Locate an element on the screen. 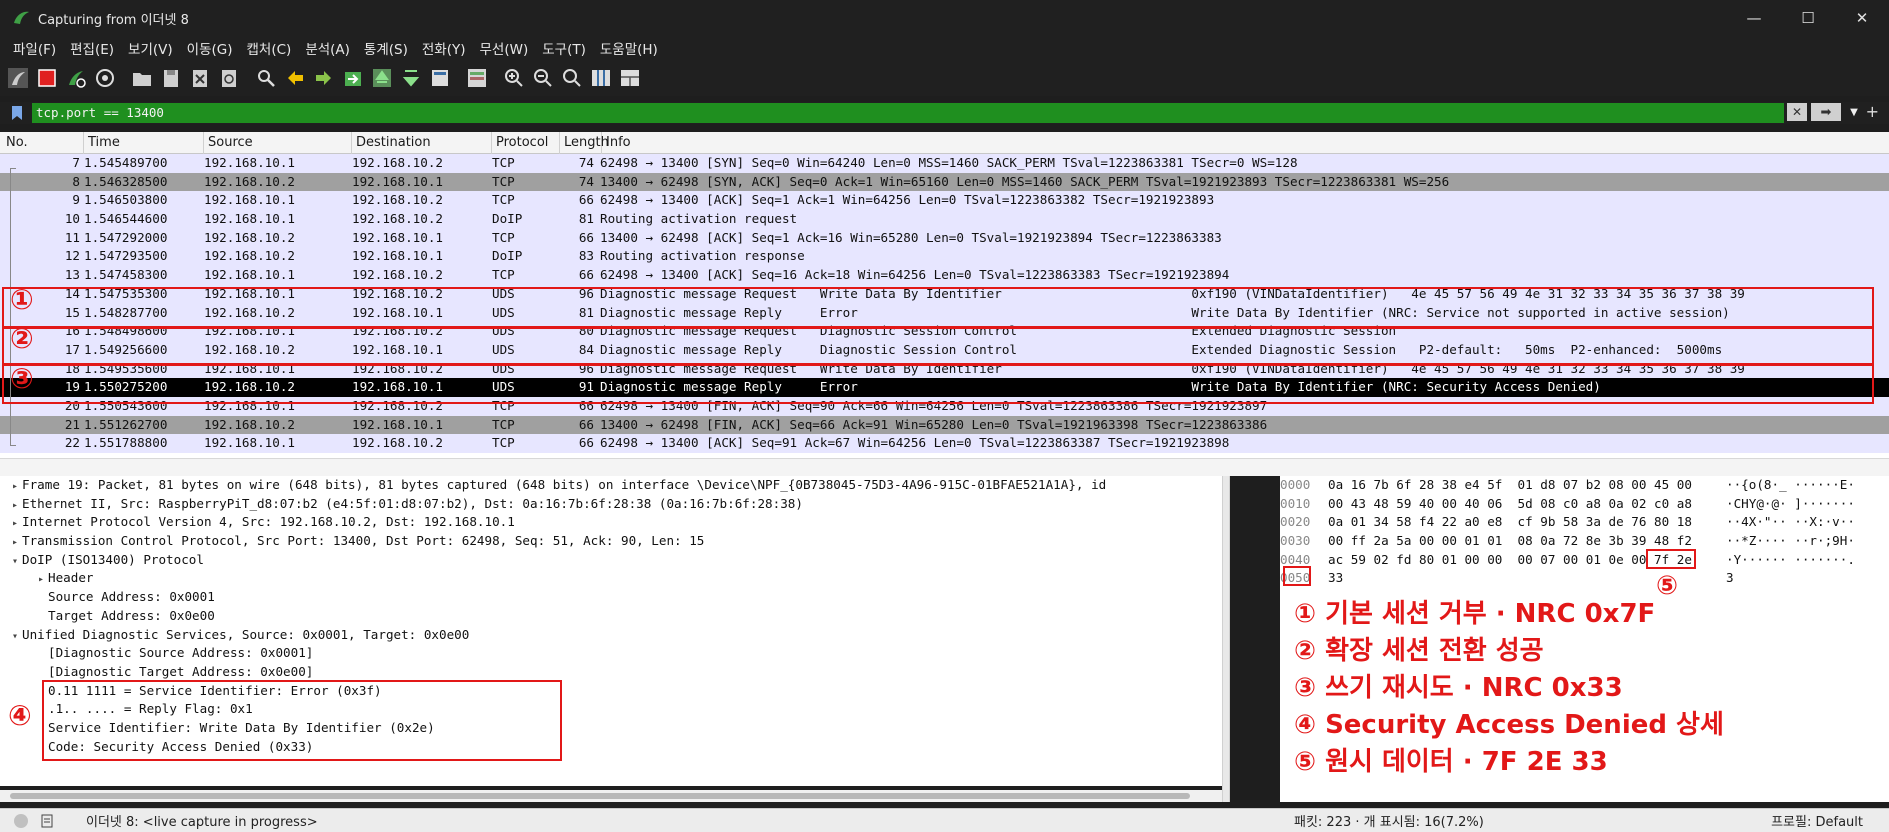 Image resolution: width=1889 pixels, height=832 pixels. find-packet-icon is located at coordinates (266, 78).